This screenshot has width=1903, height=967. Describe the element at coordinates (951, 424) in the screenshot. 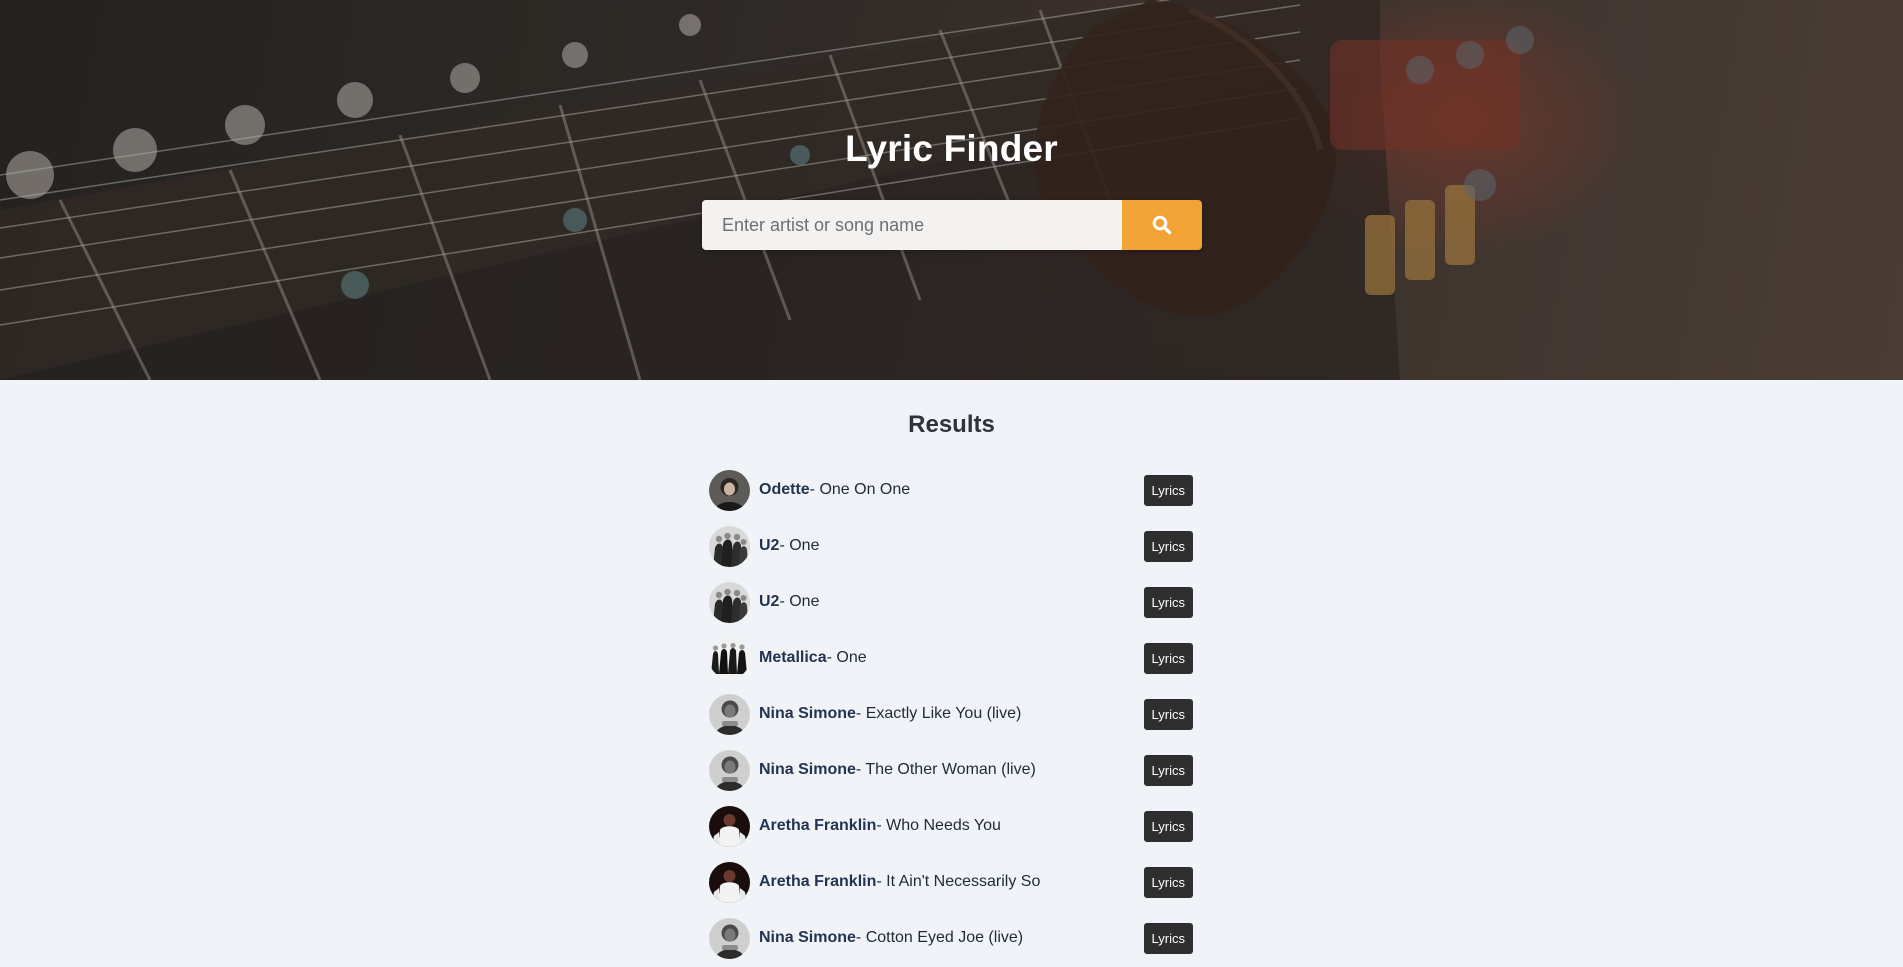

I see `results-heading: Results` at that location.